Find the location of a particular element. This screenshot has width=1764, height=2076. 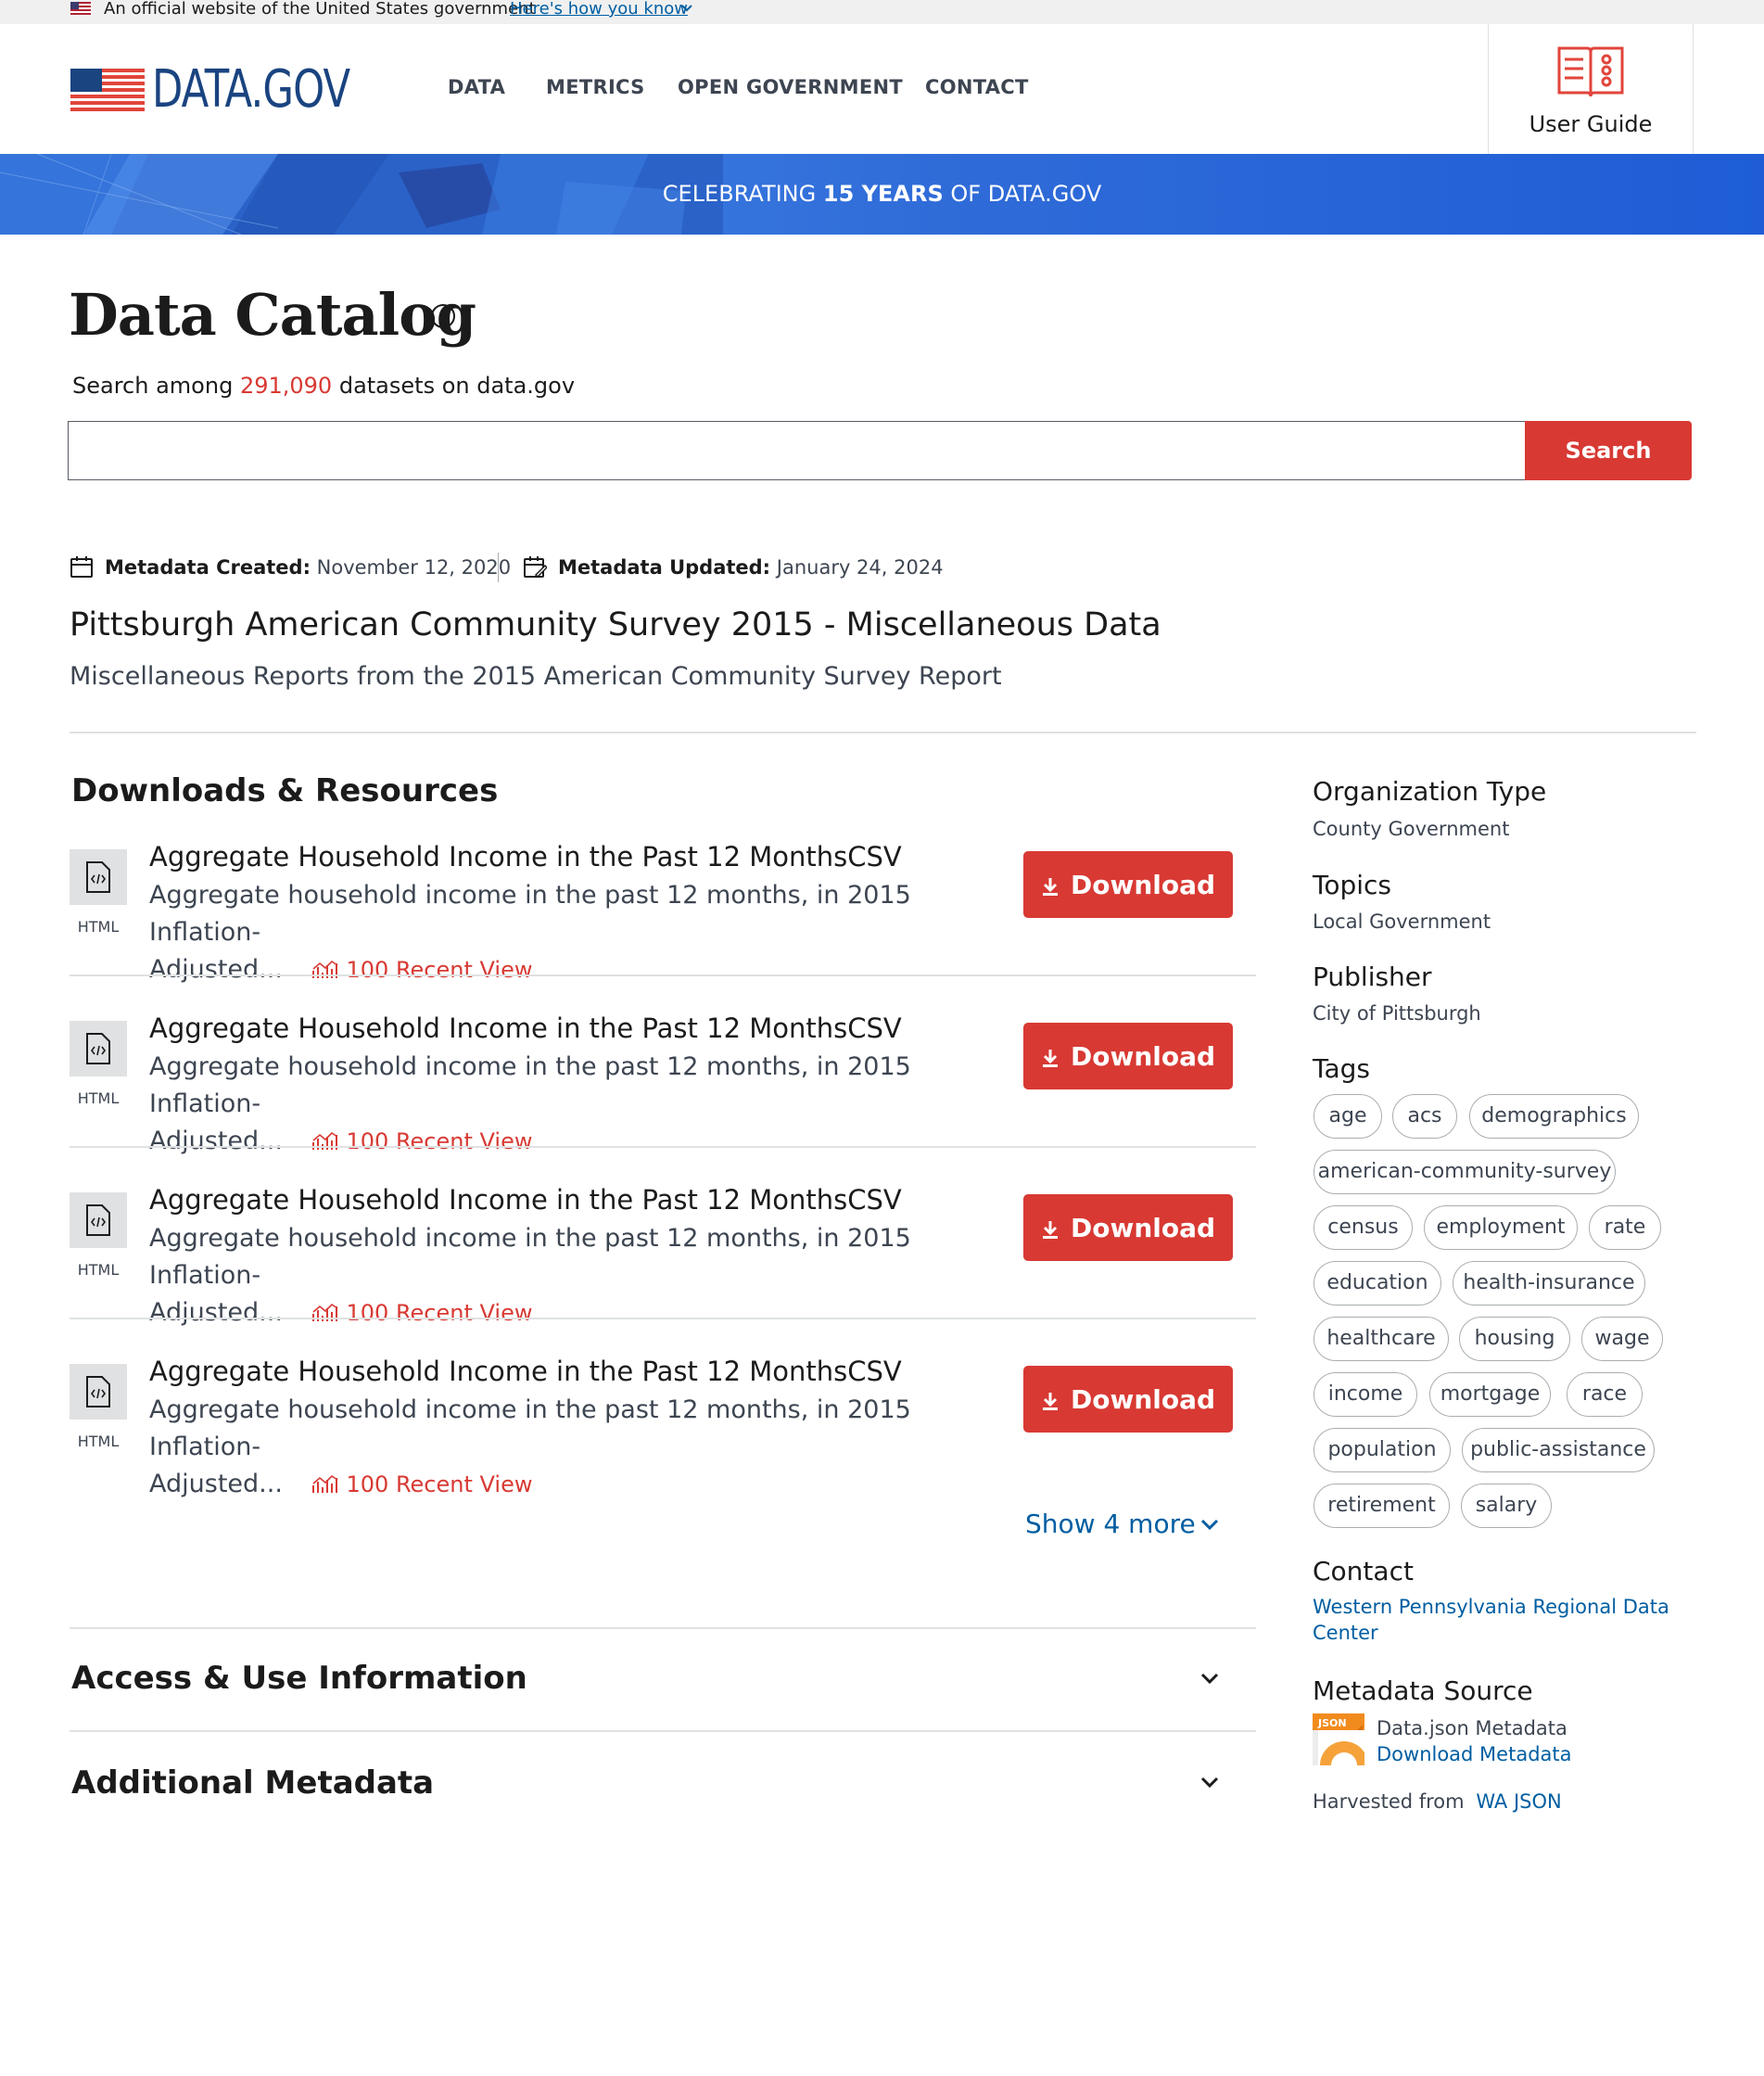

harvested-from: Harvested from WA JSON is located at coordinates (1438, 1802).